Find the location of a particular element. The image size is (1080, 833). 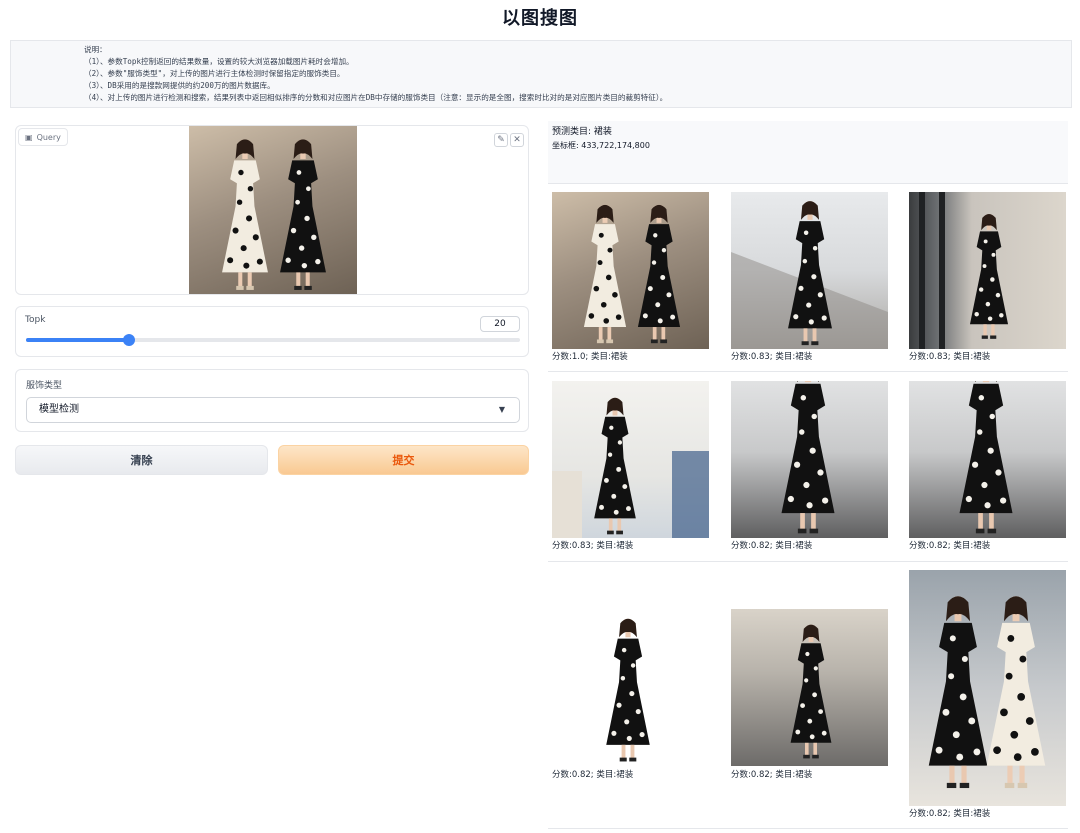

clothing-type-value: 模型检测 is located at coordinates (59, 409).